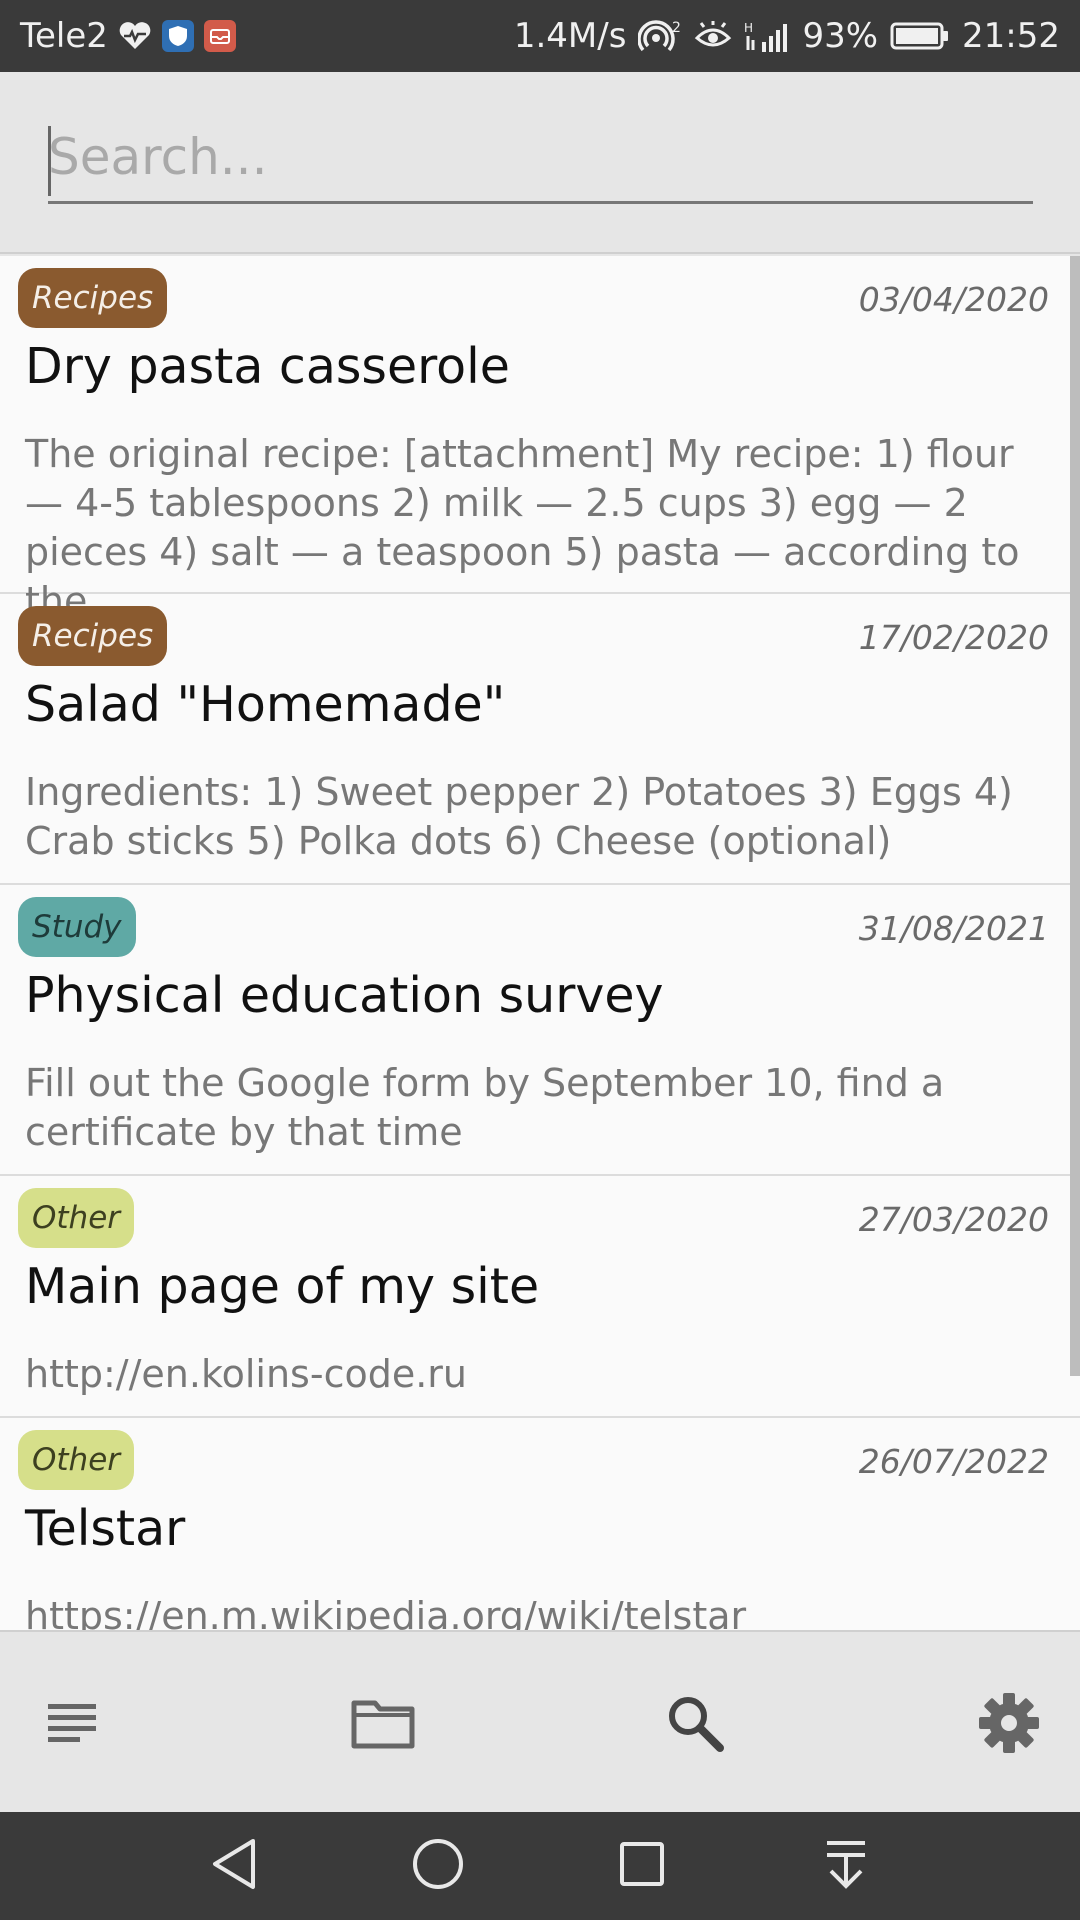 The image size is (1080, 1920). I want to click on mail-app-icon, so click(219, 36).